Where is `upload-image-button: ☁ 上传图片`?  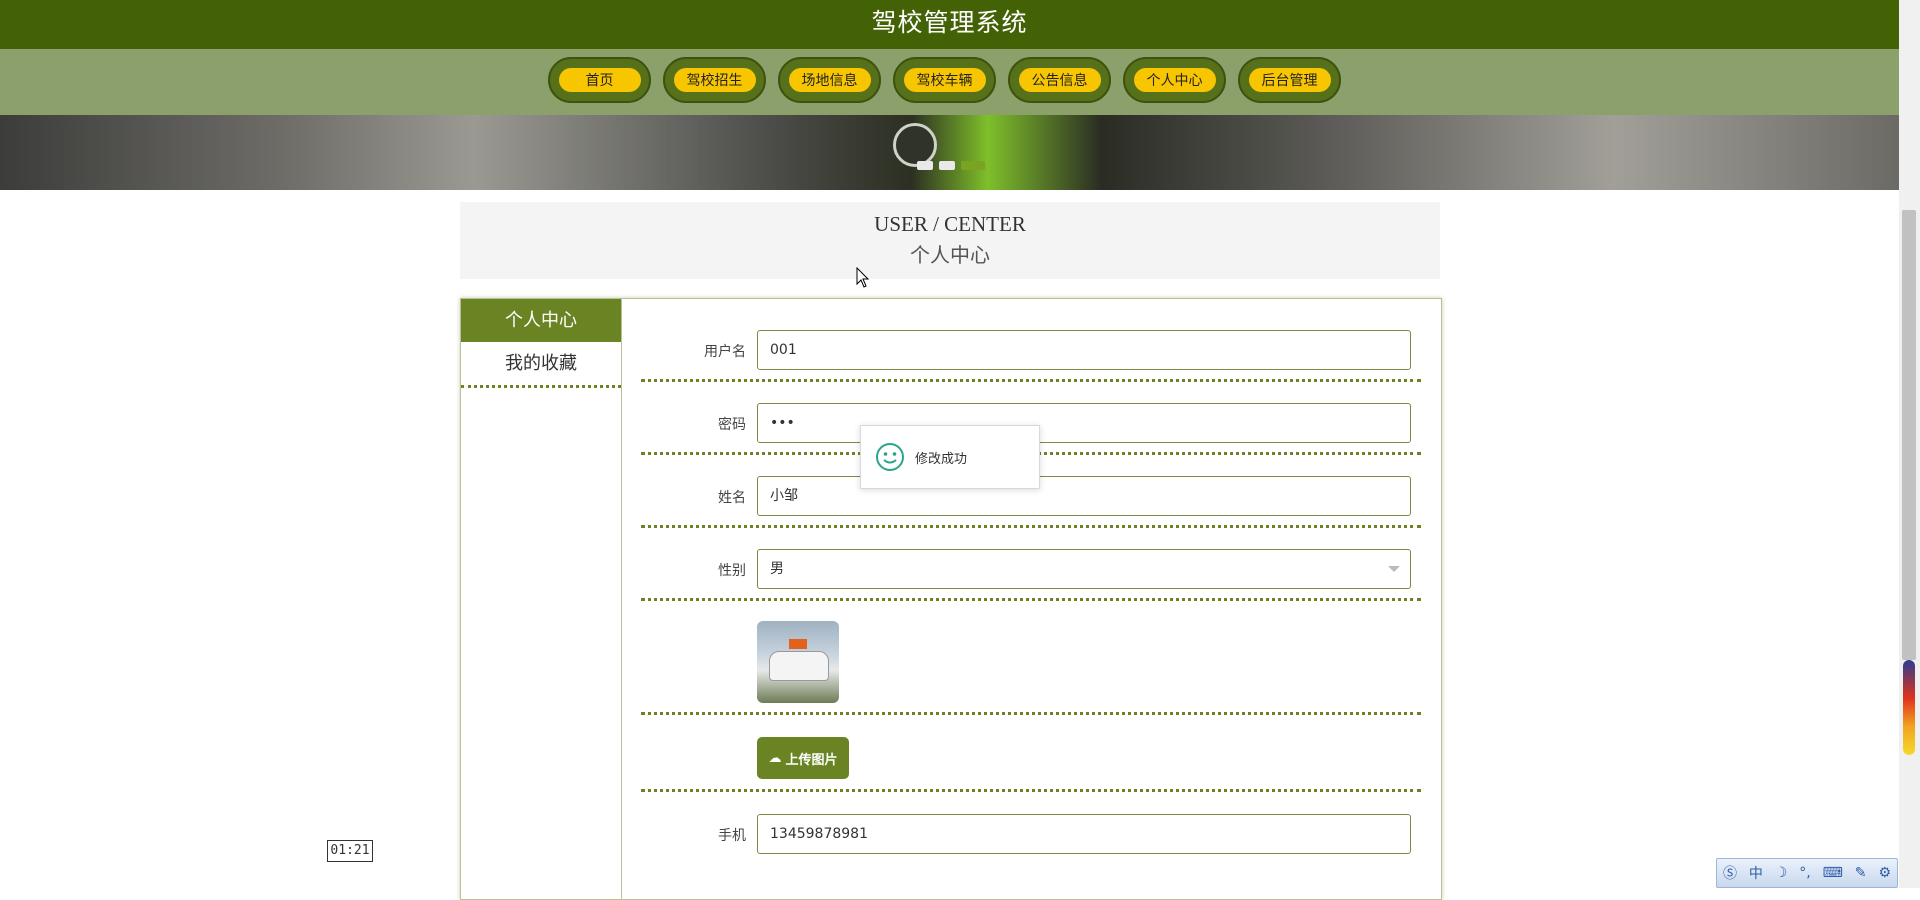 upload-image-button: ☁ 上传图片 is located at coordinates (803, 758).